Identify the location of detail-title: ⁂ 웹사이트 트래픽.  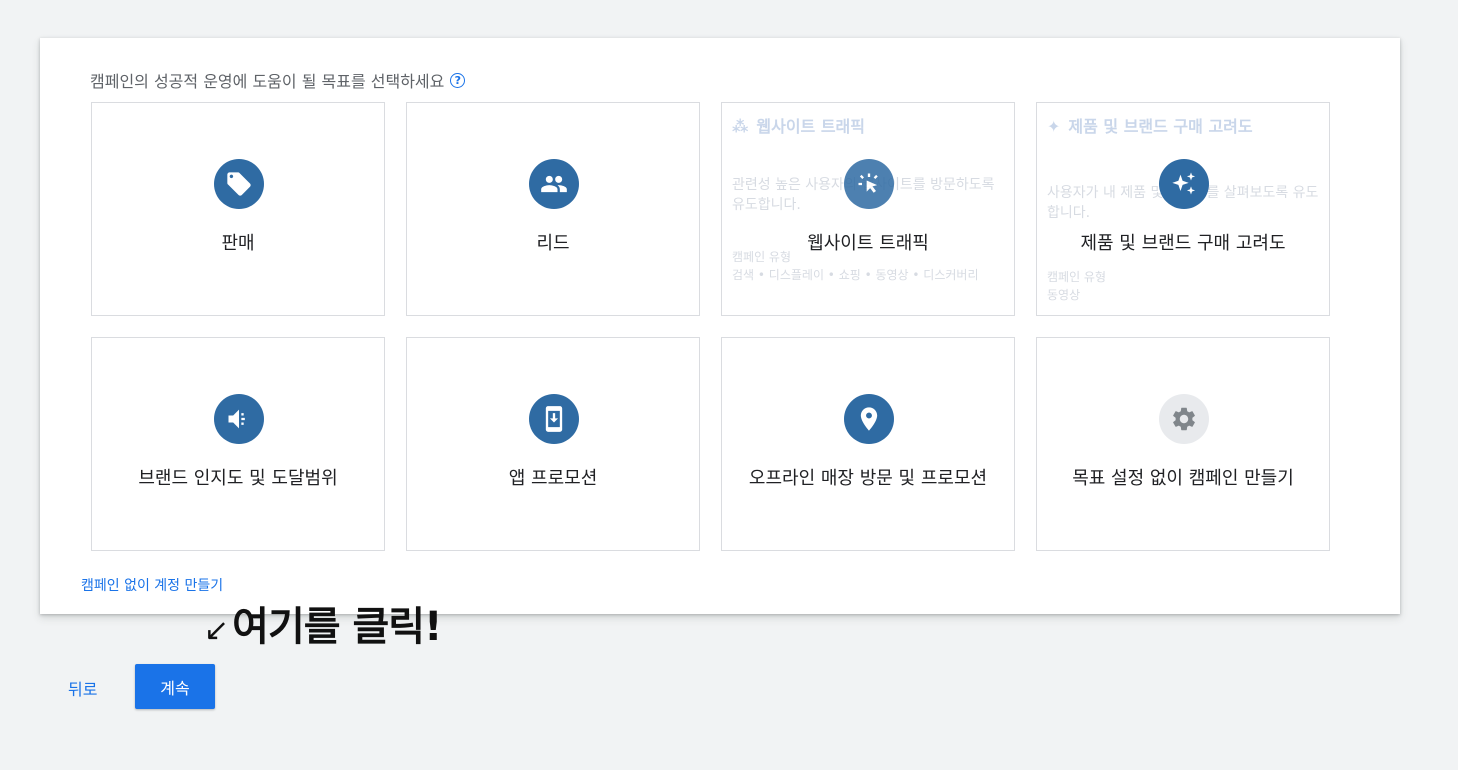
(798, 126).